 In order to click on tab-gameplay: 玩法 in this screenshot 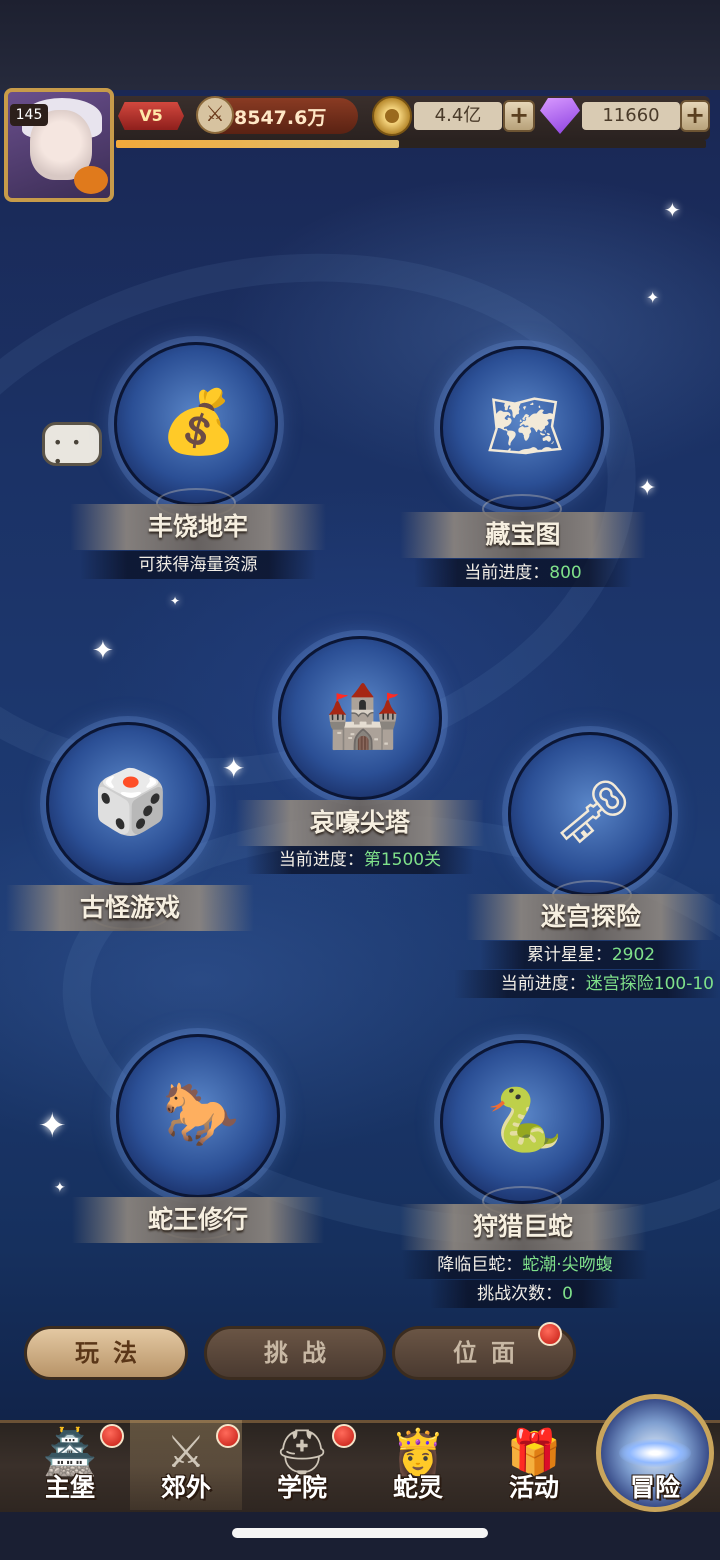, I will do `click(106, 1353)`.